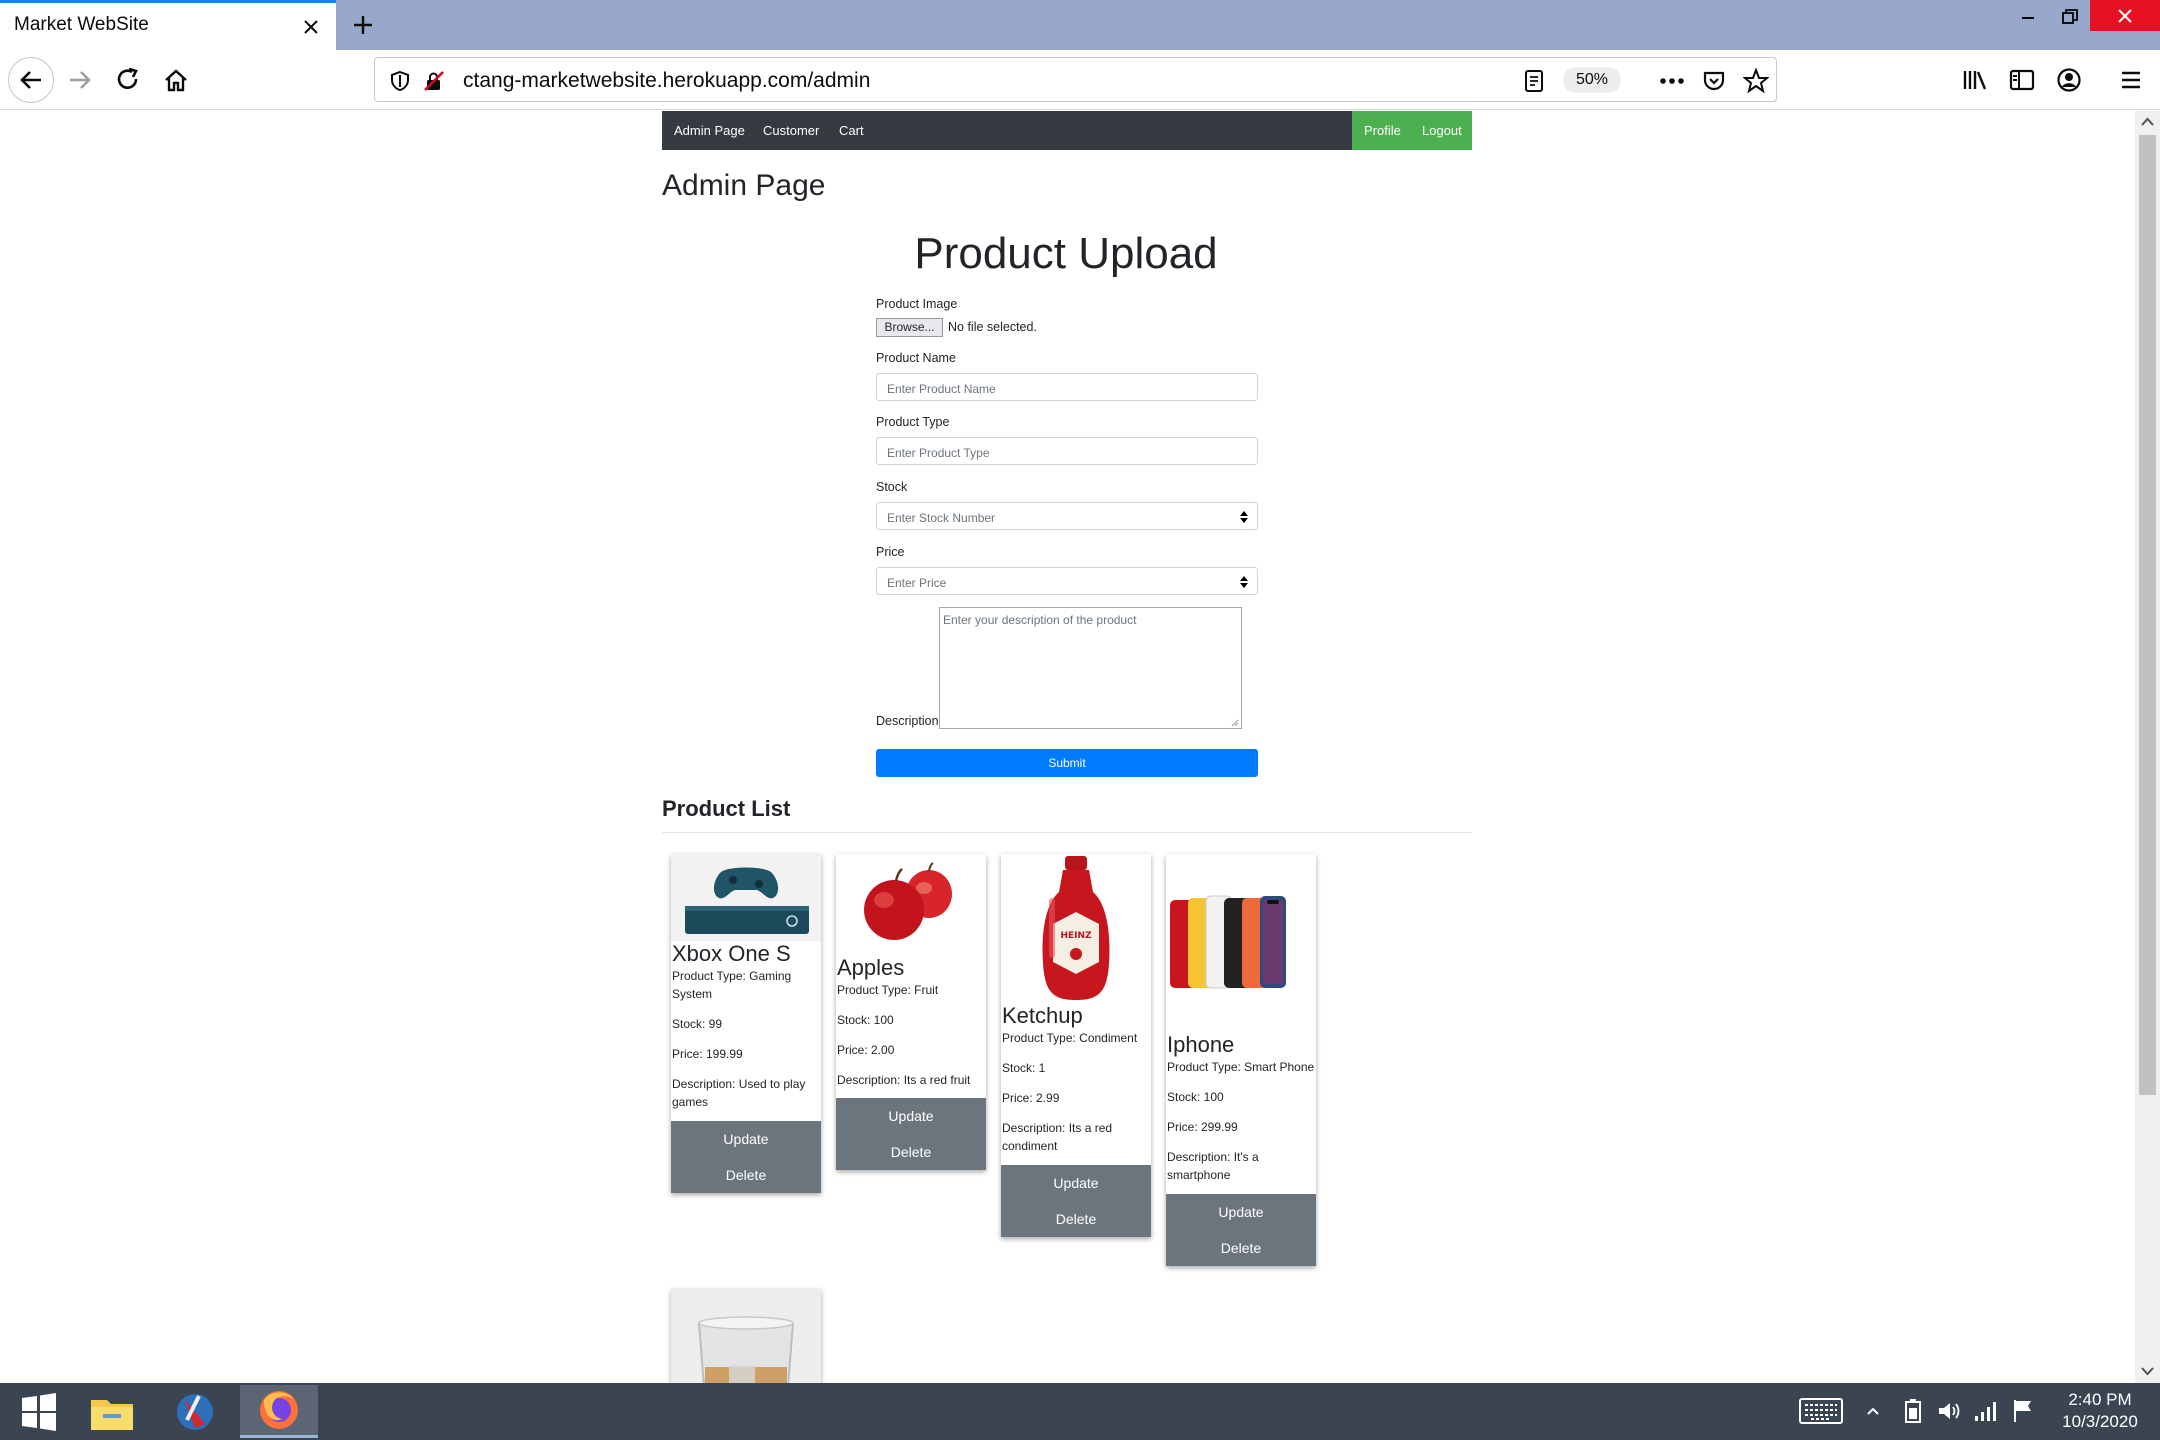  What do you see at coordinates (890, 552) in the screenshot?
I see `price-label: Price` at bounding box center [890, 552].